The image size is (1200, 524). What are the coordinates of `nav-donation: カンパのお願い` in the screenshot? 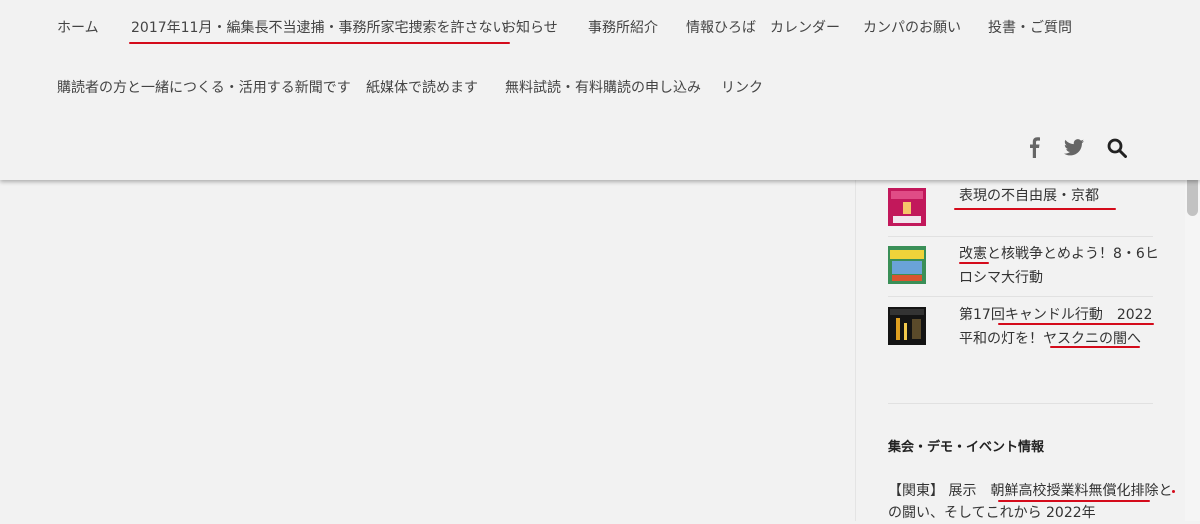 It's located at (912, 28).